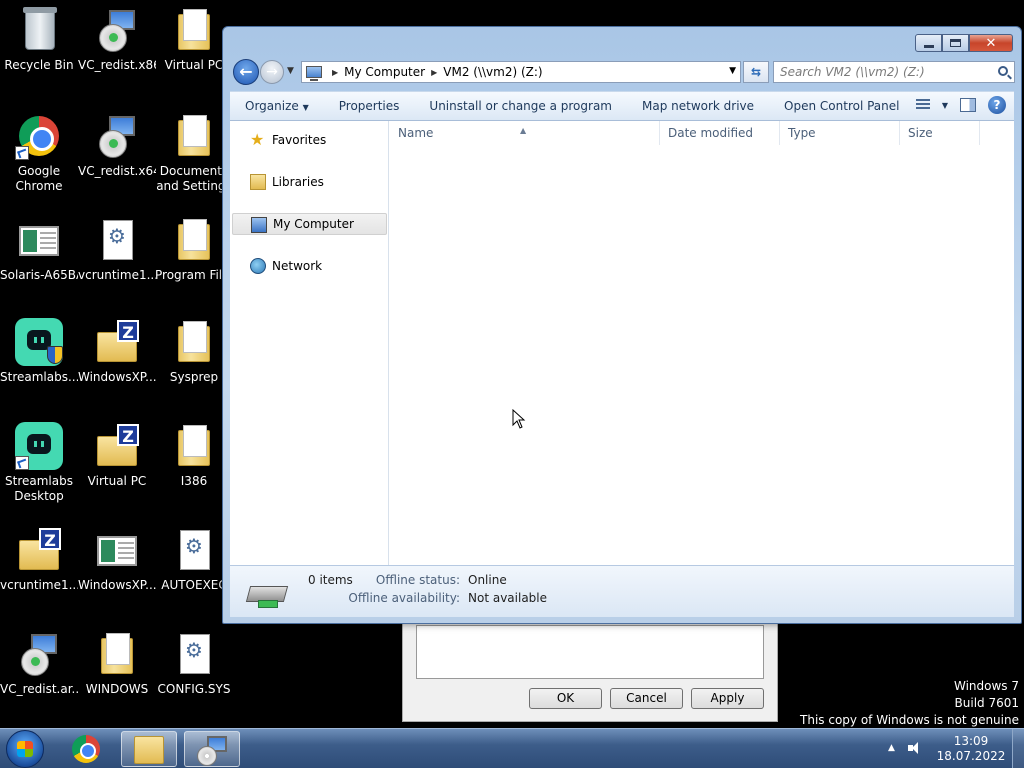 Image resolution: width=1024 pixels, height=768 pixels. Describe the element at coordinates (727, 698) in the screenshot. I see `apply-button: Apply` at that location.